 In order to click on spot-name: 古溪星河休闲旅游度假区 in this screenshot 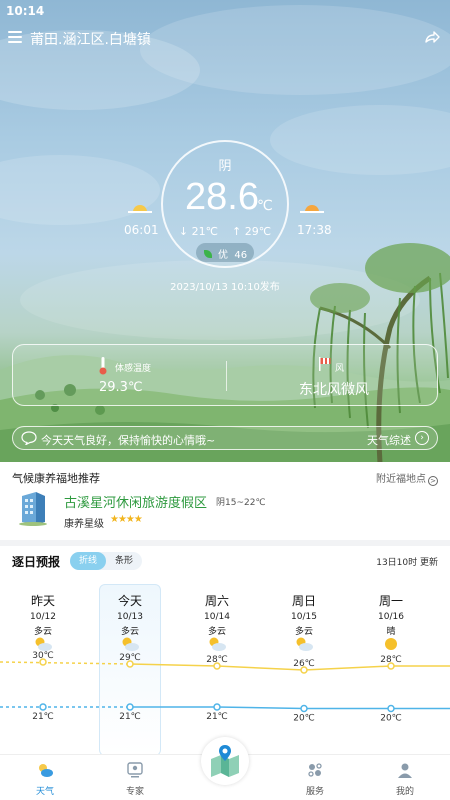, I will do `click(135, 501)`.